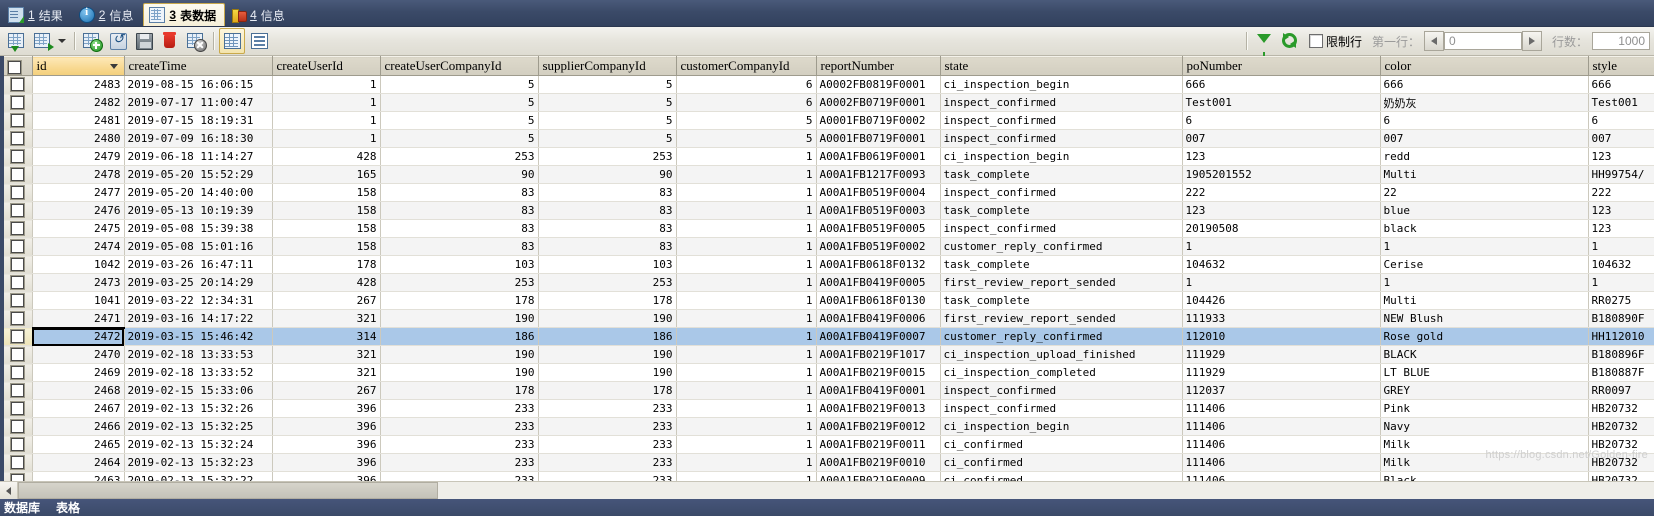  What do you see at coordinates (1484, 336) in the screenshot?
I see `cell-color: Rose gold` at bounding box center [1484, 336].